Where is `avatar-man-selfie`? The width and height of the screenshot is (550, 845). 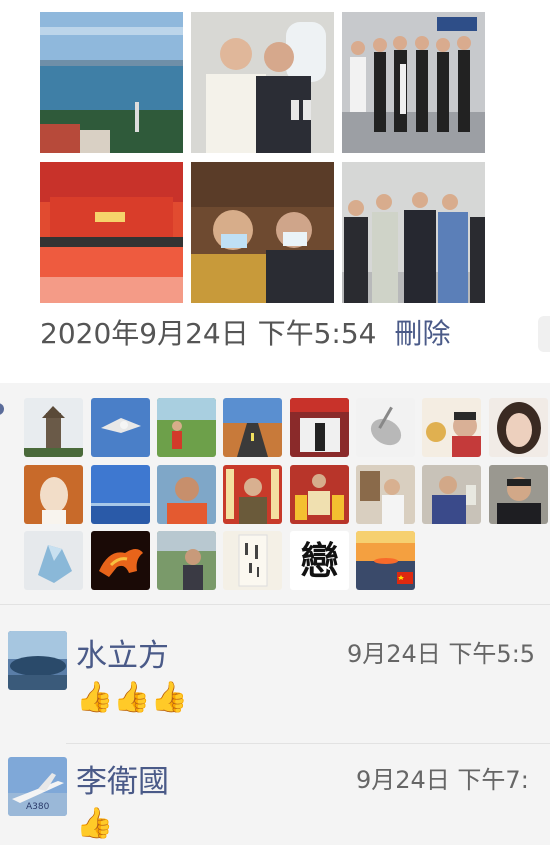
avatar-man-selfie is located at coordinates (518, 494).